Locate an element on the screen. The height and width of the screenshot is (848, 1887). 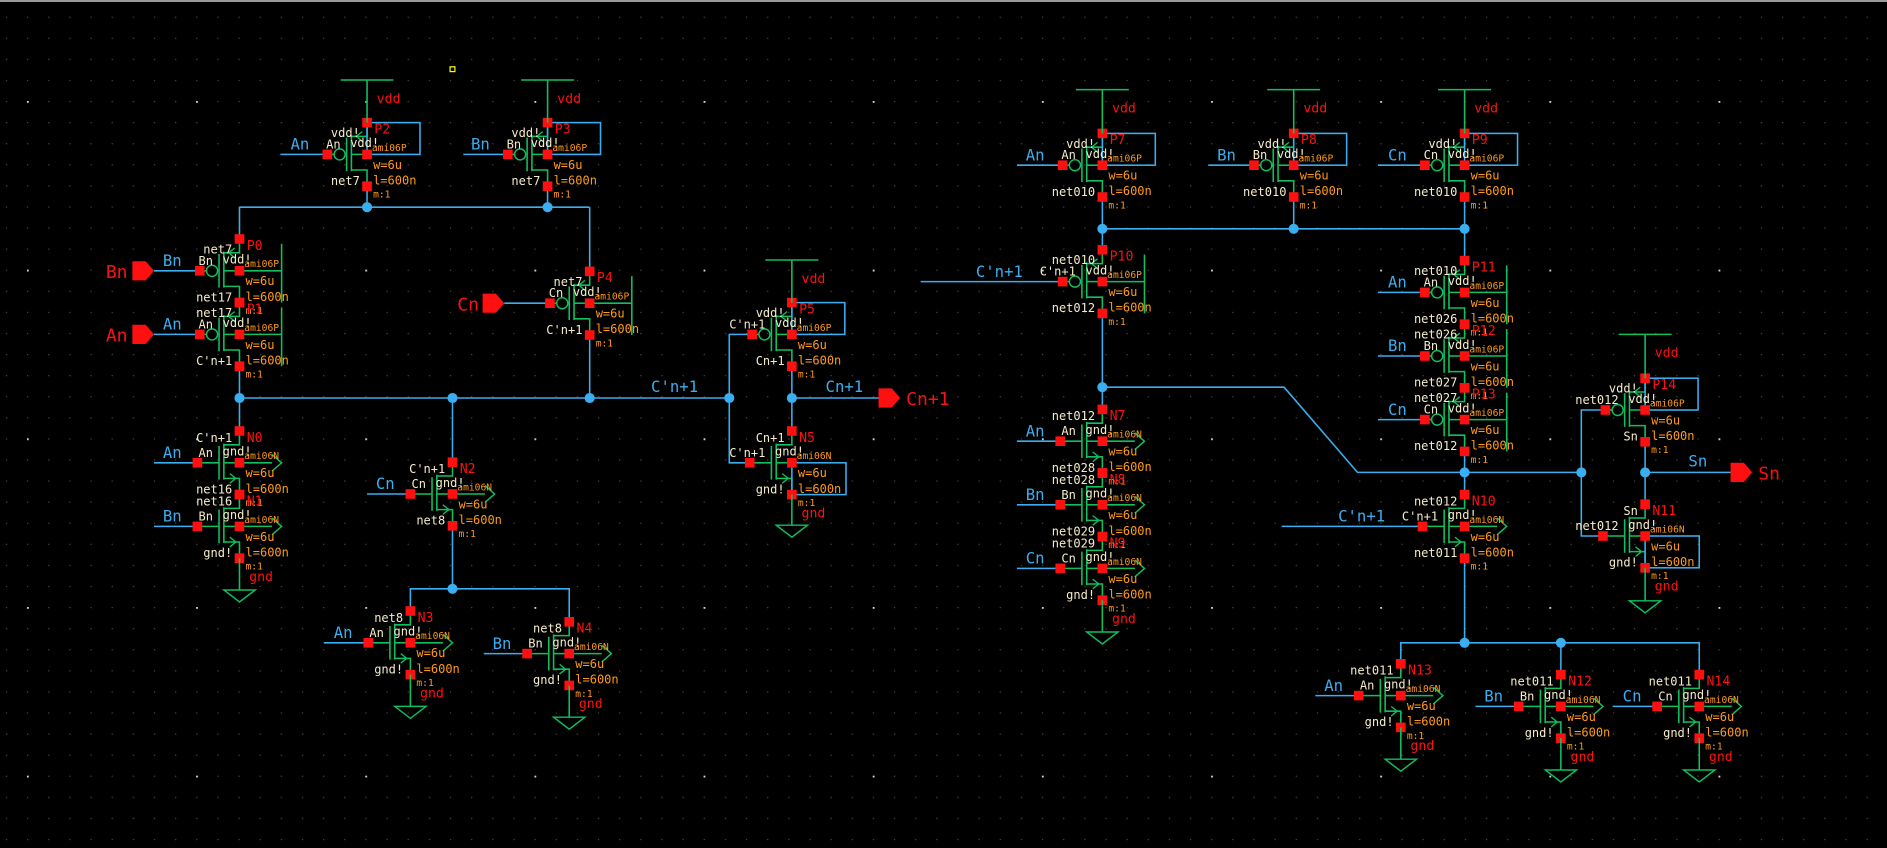
instance-name: N11 is located at coordinates (1664, 511).